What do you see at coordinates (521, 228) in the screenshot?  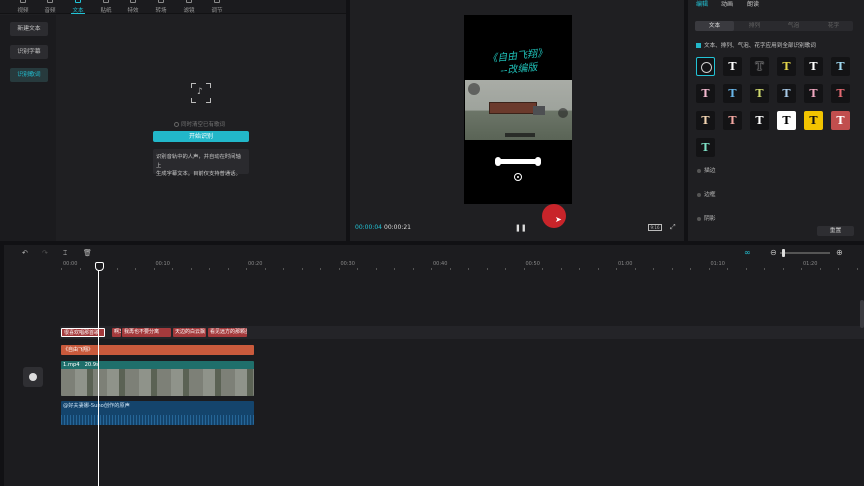 I see `pause-icon: ❚❚` at bounding box center [521, 228].